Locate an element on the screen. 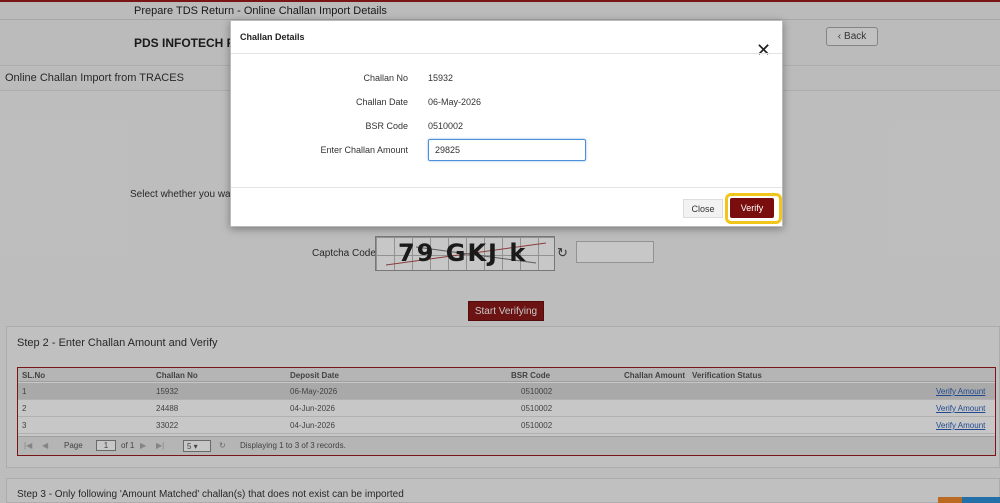 The width and height of the screenshot is (1000, 503). challan-no-label: Challan No is located at coordinates (385, 78).